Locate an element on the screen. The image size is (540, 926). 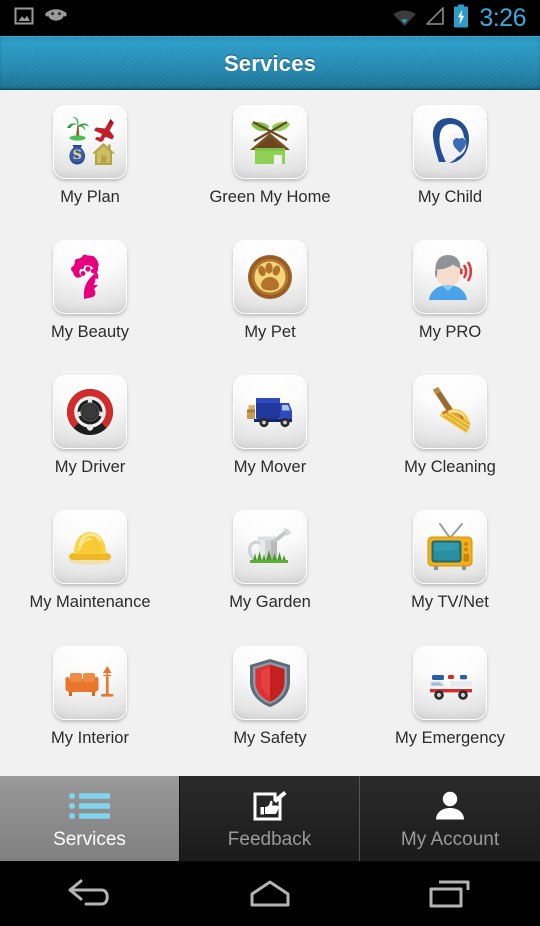
my-emergency-icon is located at coordinates (450, 683).